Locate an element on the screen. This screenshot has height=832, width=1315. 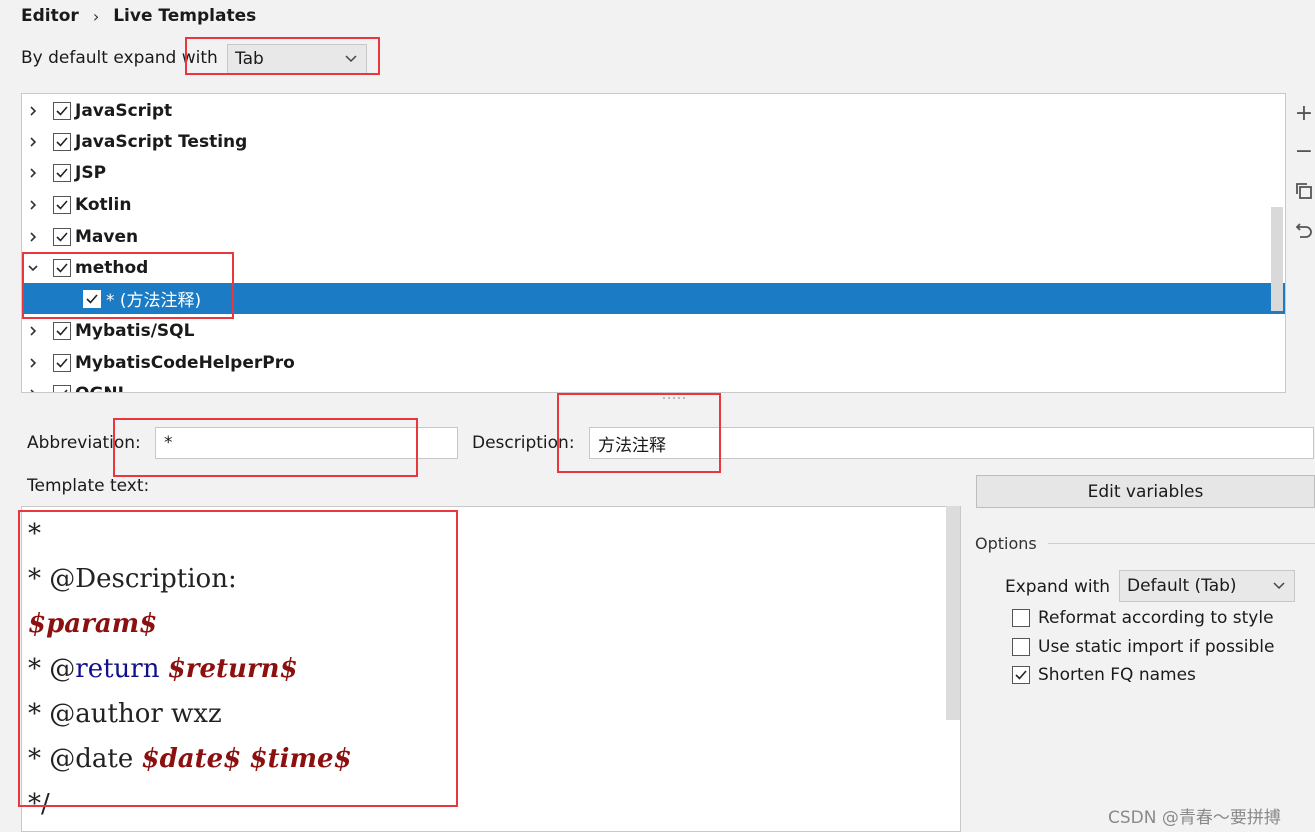
tree-scrollbar is located at coordinates (1277, 259).